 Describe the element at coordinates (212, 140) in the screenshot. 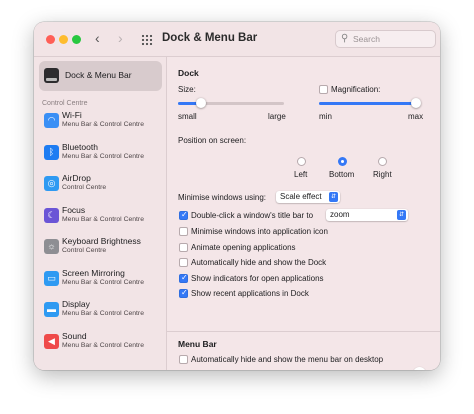

I see `position-label: Position on screen:` at that location.